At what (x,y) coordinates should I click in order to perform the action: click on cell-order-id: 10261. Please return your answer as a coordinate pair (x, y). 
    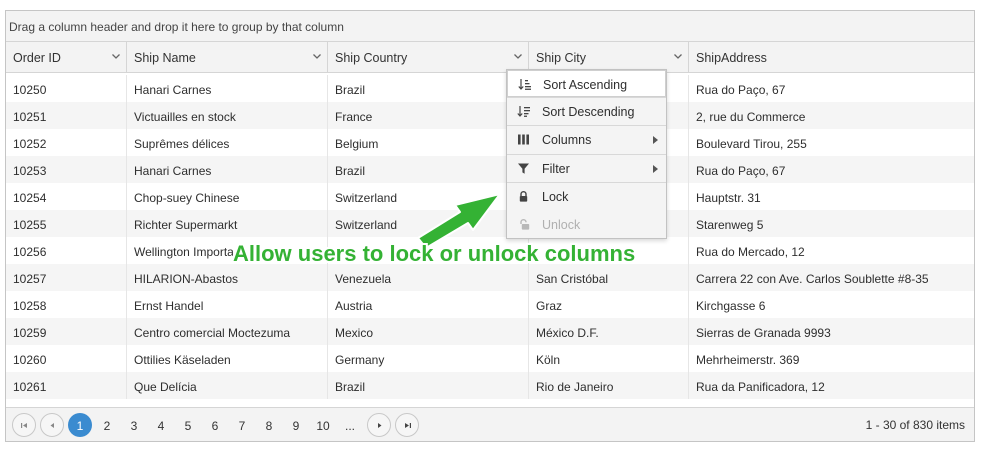
    Looking at the image, I should click on (66, 385).